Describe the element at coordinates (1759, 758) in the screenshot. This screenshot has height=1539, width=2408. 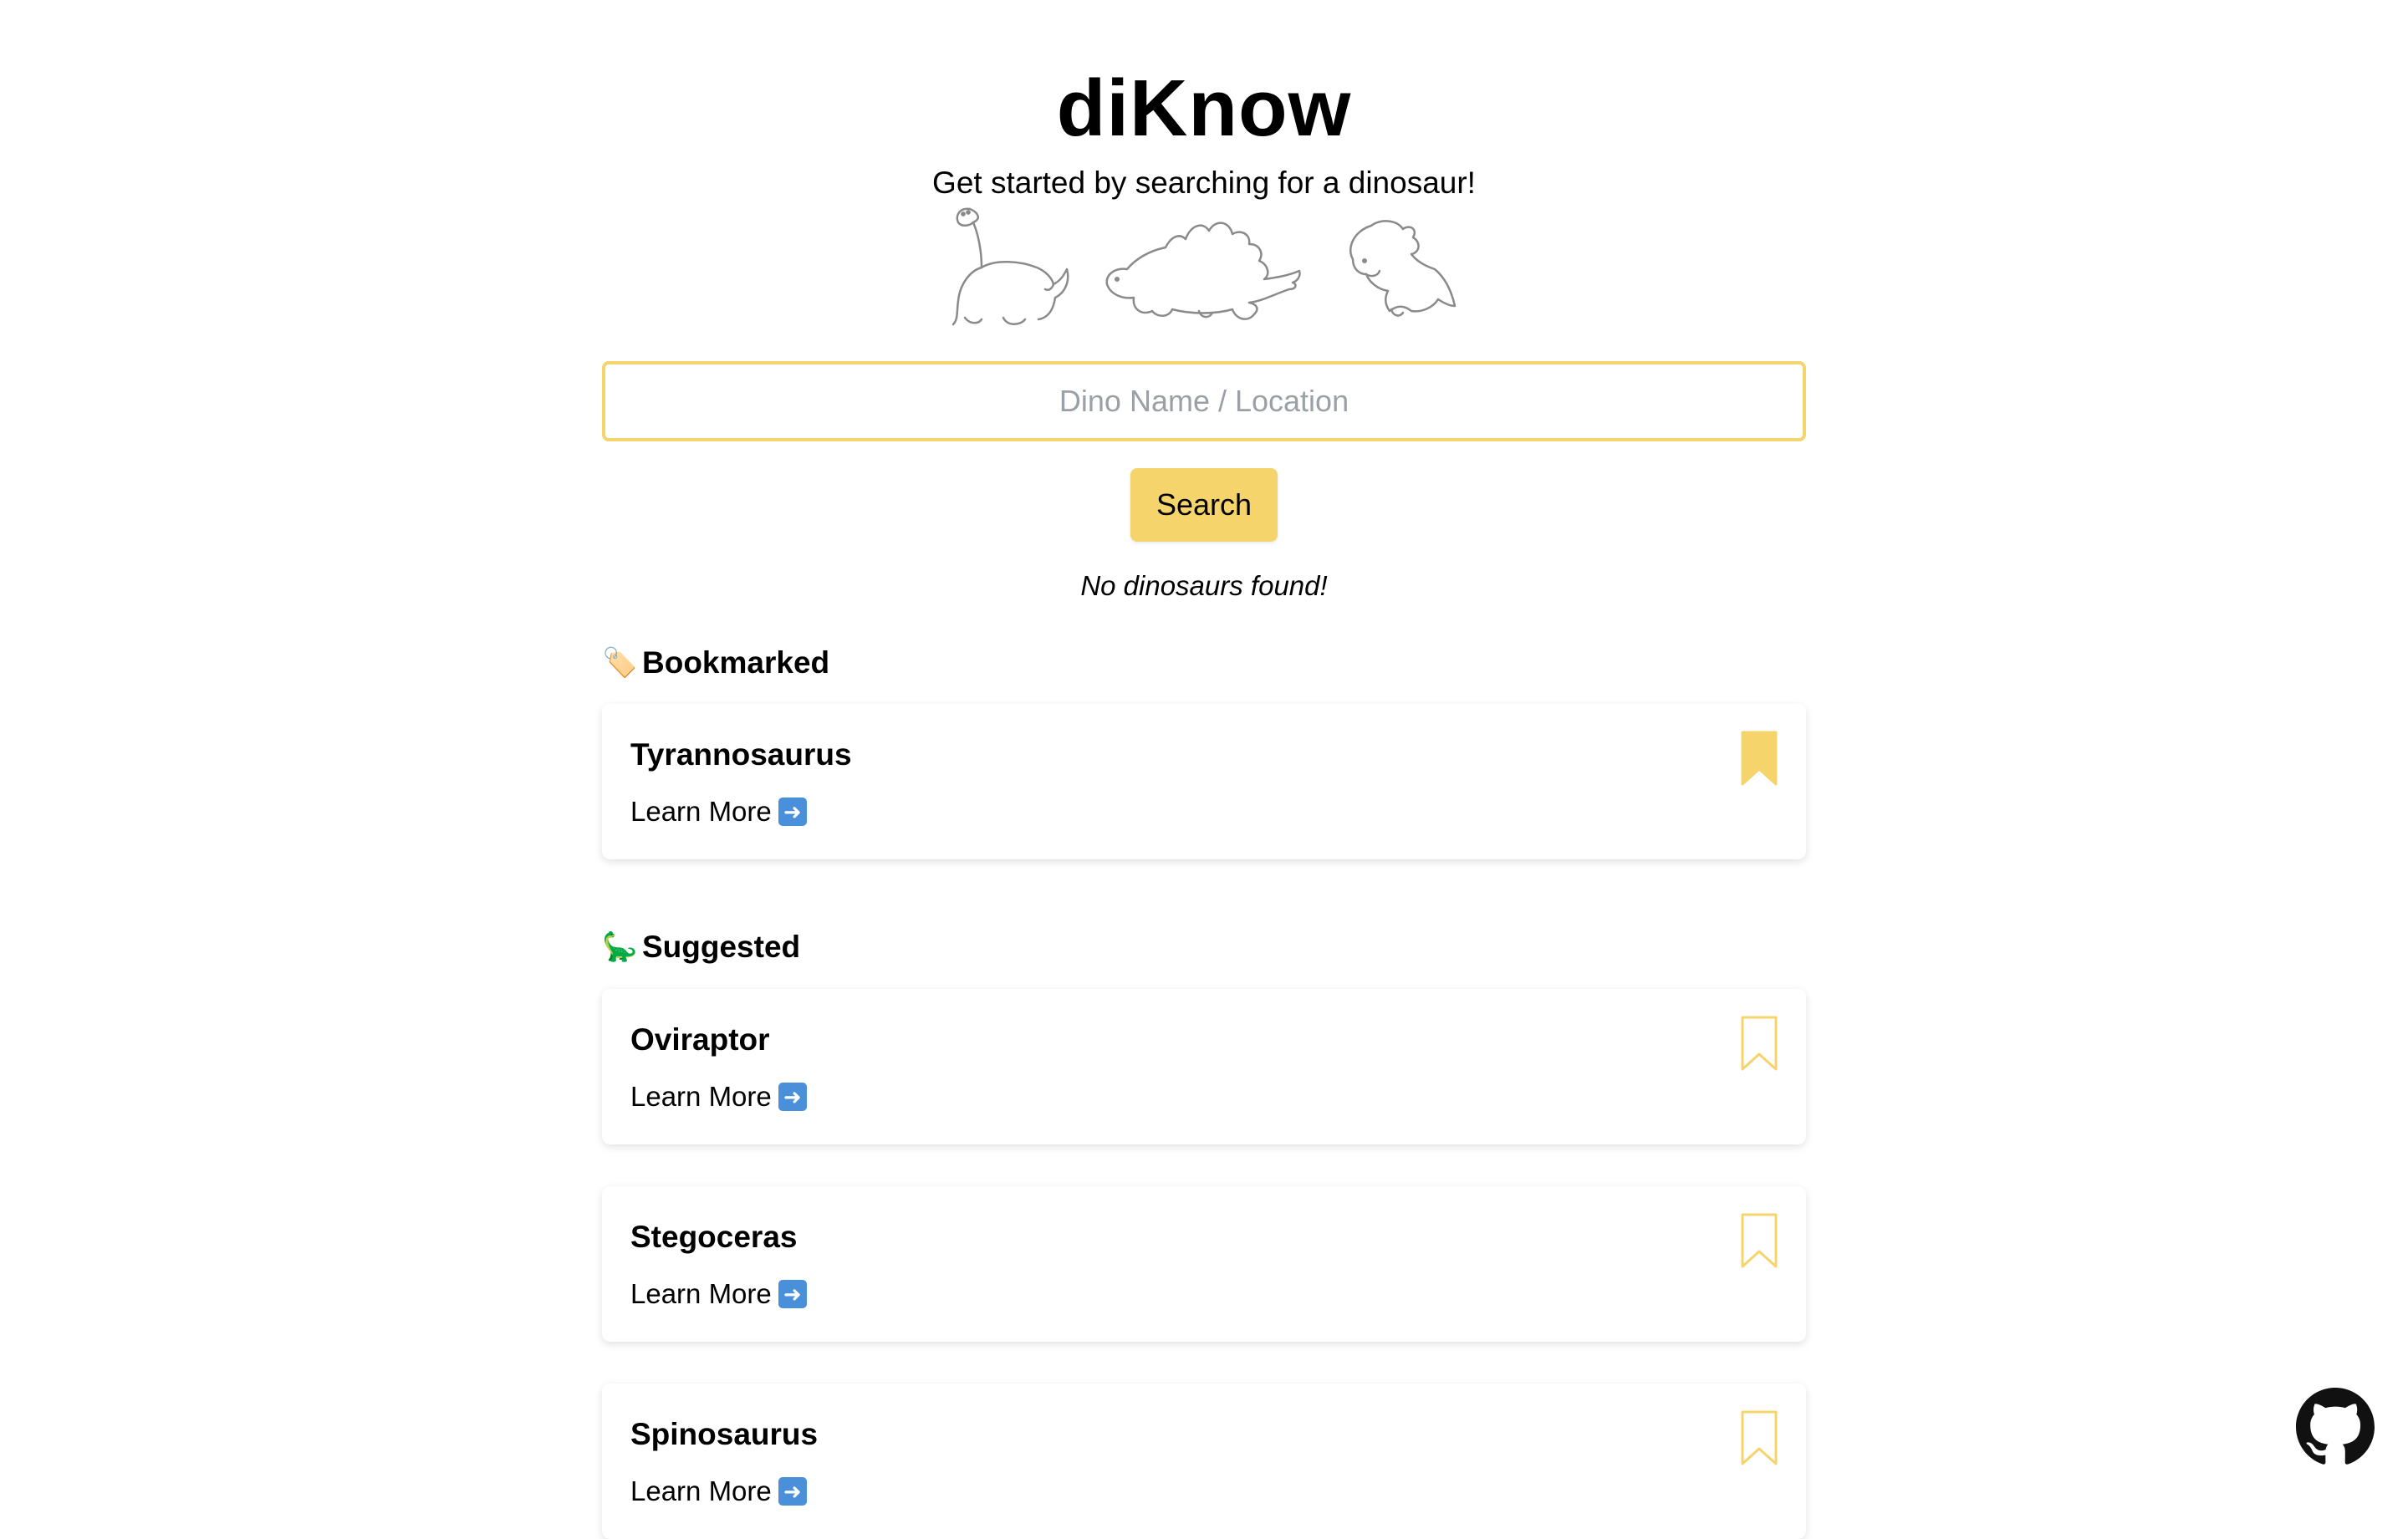
I see `bookmark-filled-icon` at that location.